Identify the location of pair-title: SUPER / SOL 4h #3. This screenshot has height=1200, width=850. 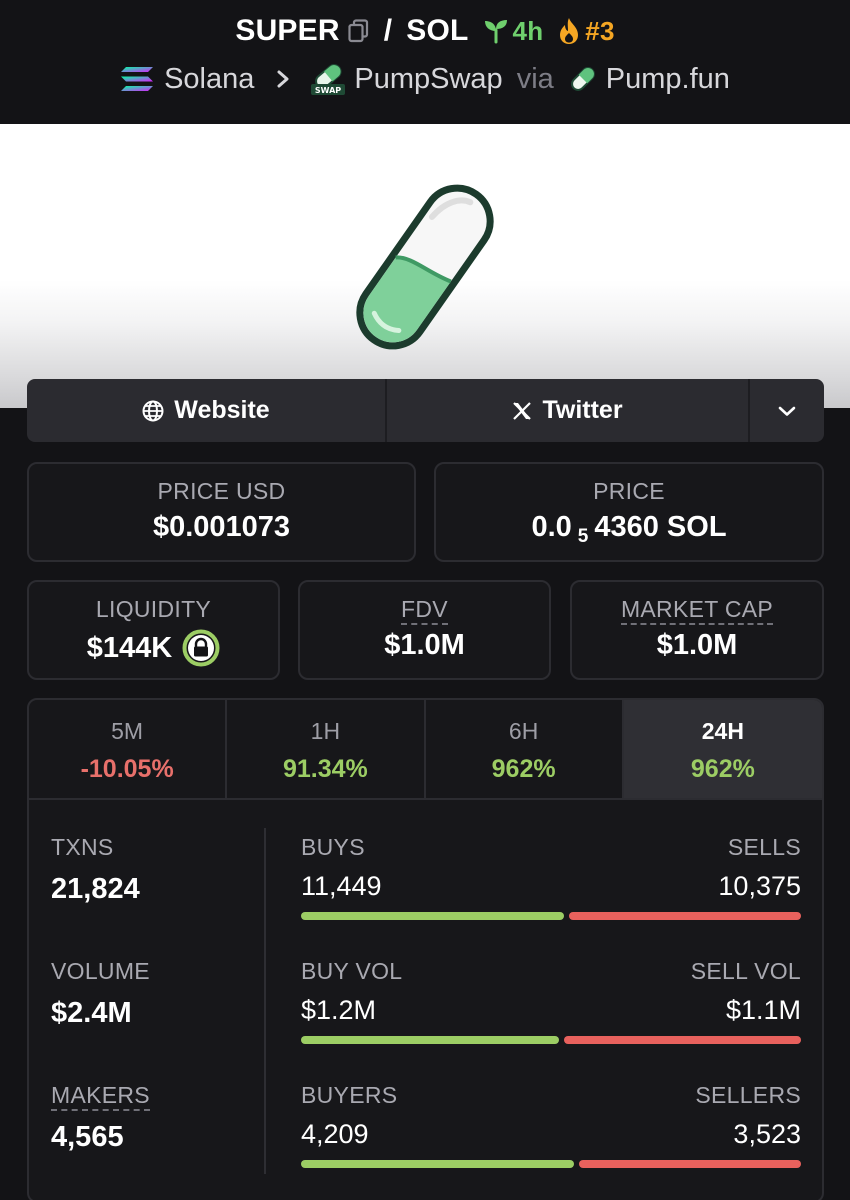
(425, 31).